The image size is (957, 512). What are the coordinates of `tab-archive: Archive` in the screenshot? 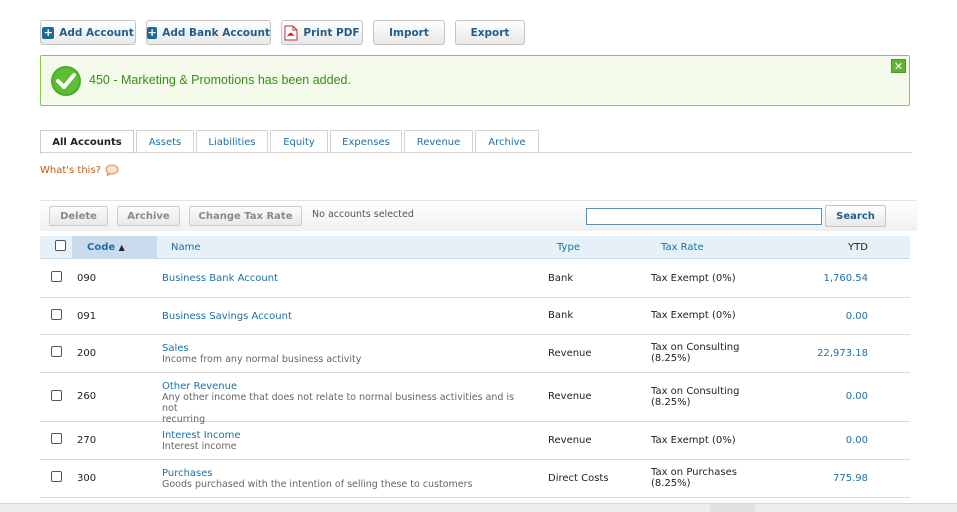 It's located at (507, 141).